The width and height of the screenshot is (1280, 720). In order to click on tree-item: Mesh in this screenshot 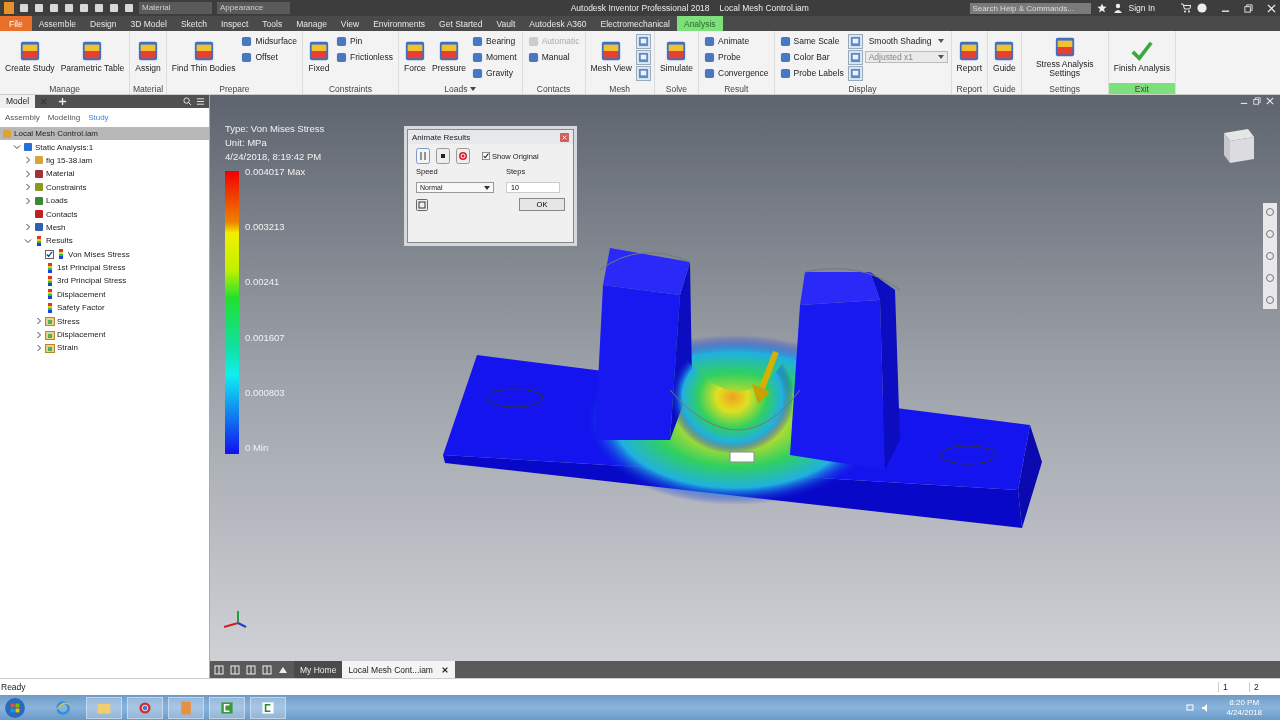, I will do `click(56, 227)`.